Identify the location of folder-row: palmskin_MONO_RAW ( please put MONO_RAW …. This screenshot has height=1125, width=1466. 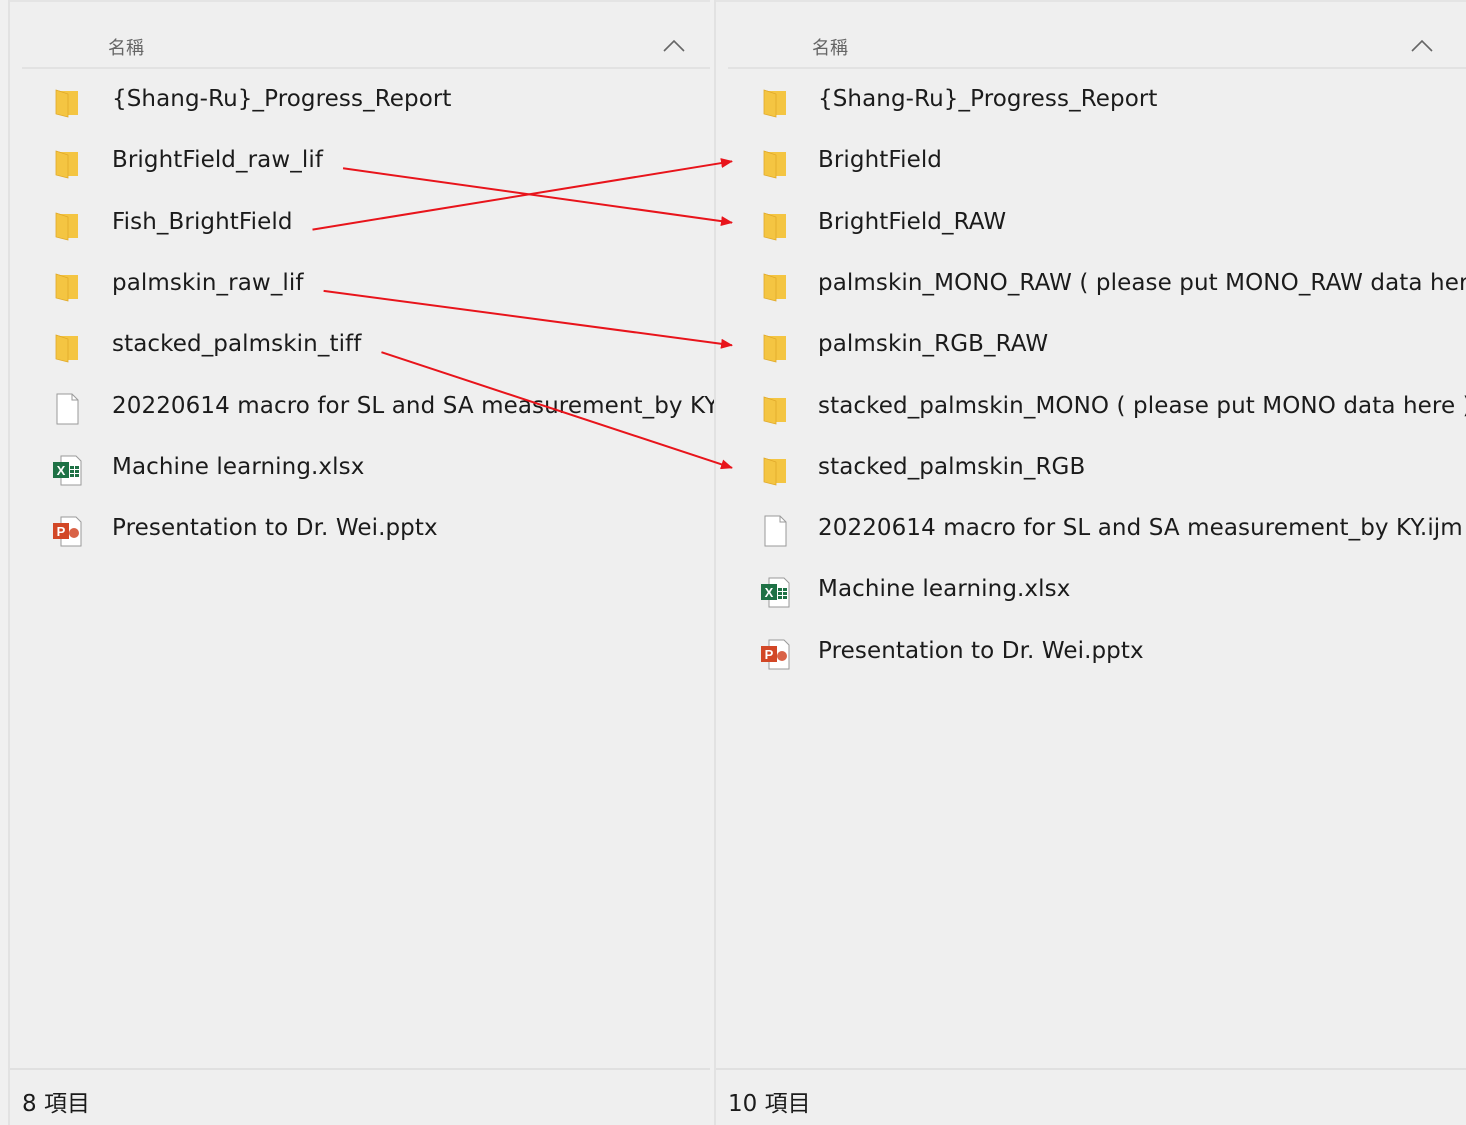
(1091, 286).